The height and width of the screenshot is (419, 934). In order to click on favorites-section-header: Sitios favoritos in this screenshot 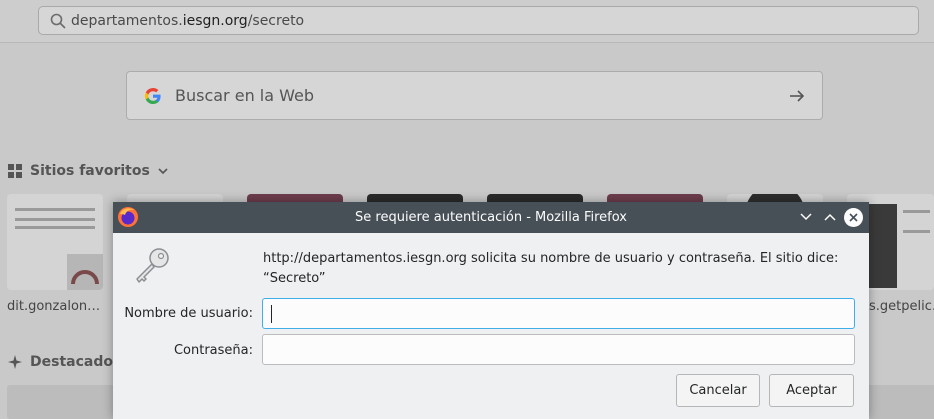, I will do `click(88, 171)`.